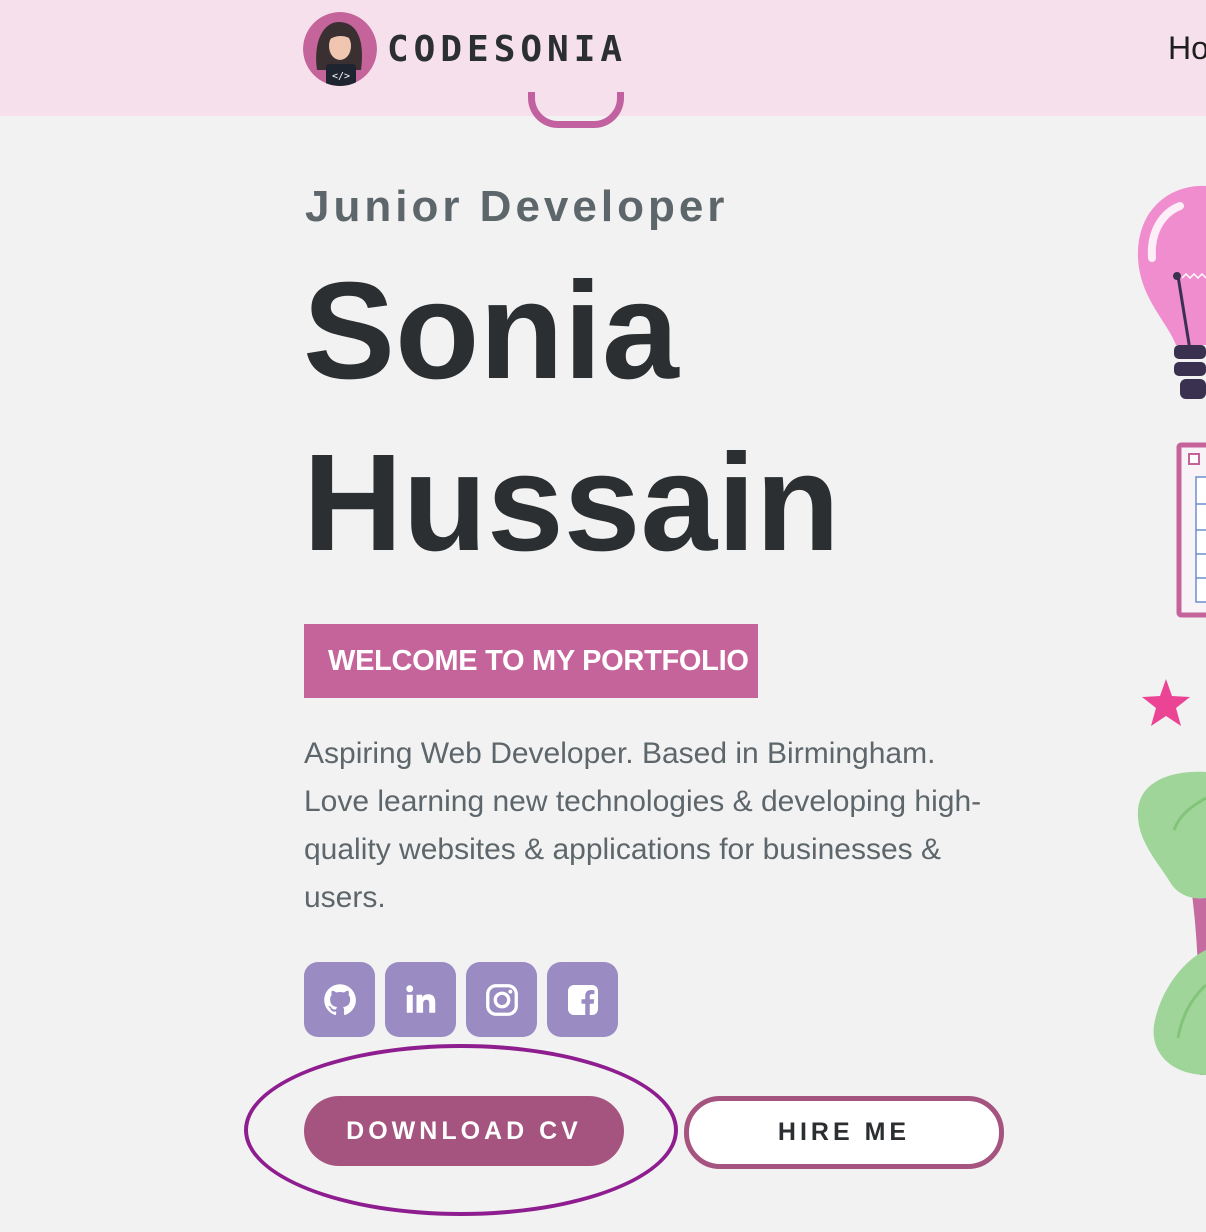  I want to click on plant-illustration, so click(1171, 923).